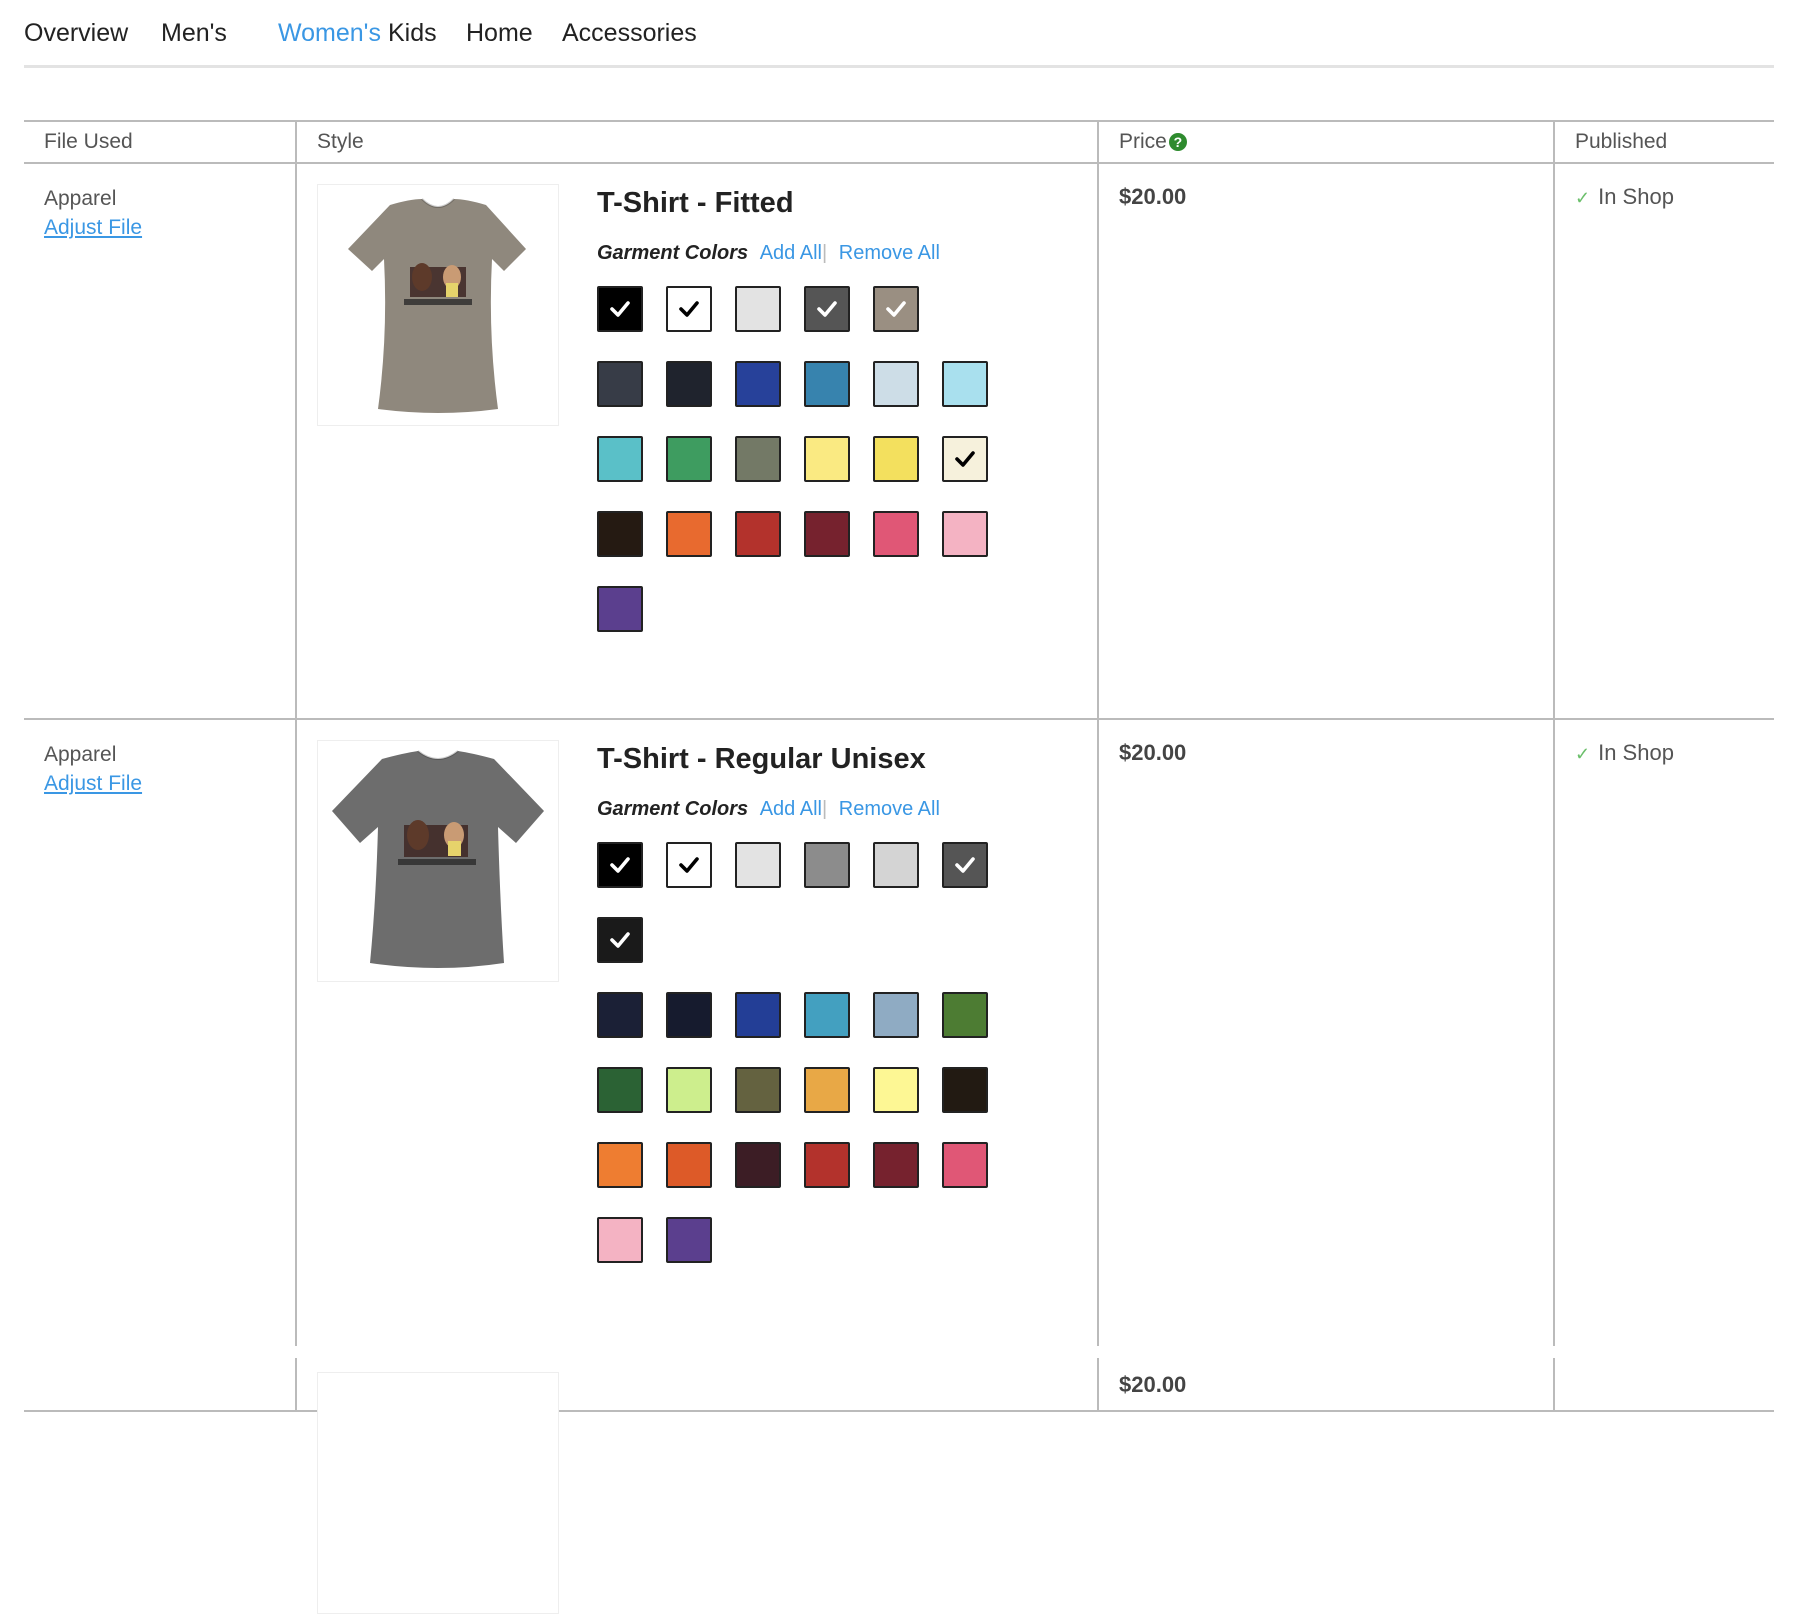 This screenshot has width=1802, height=1614. I want to click on product-title: T-Shirt - Regular Unisex, so click(761, 759).